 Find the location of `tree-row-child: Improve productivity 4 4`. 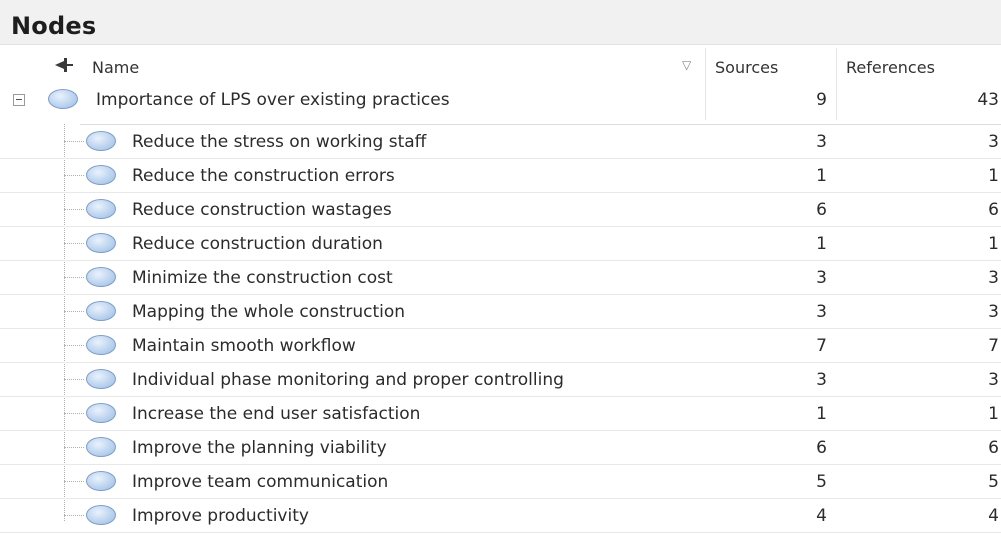

tree-row-child: Improve productivity 4 4 is located at coordinates (500, 515).